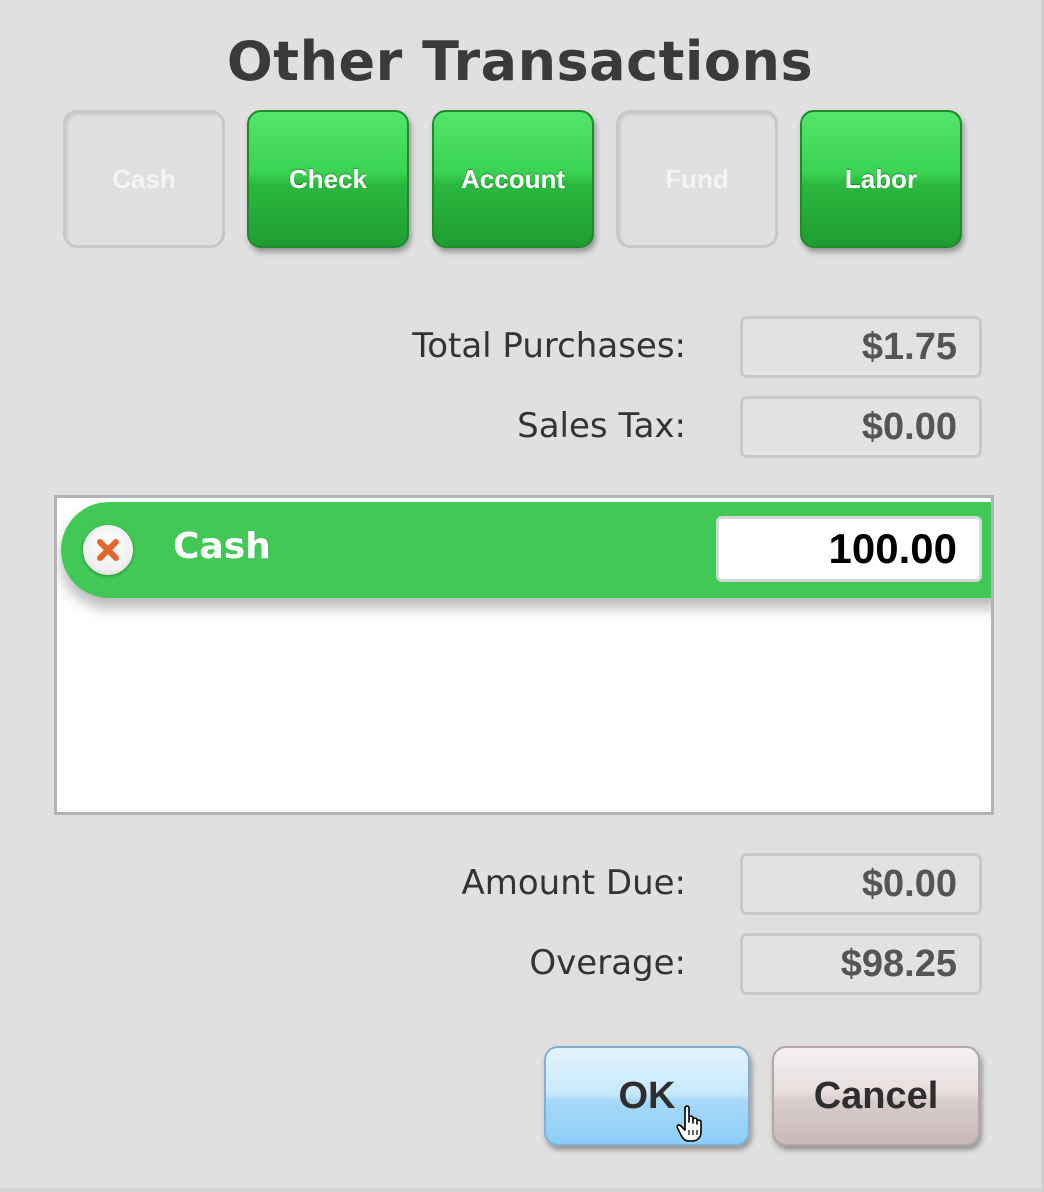 The image size is (1044, 1192). I want to click on overage-row: Overage: $98.25, so click(500, 965).